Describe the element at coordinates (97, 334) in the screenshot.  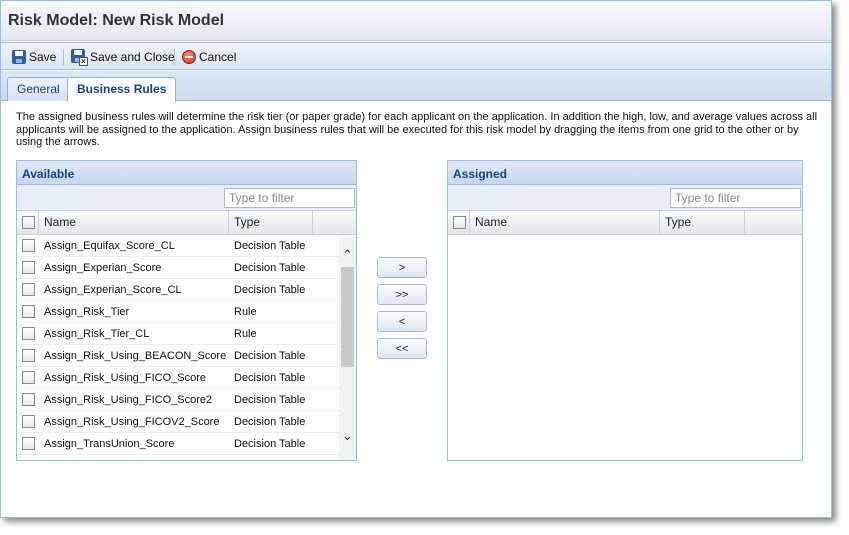
I see `rule-name: Assign_Risk_Tier_CL` at that location.